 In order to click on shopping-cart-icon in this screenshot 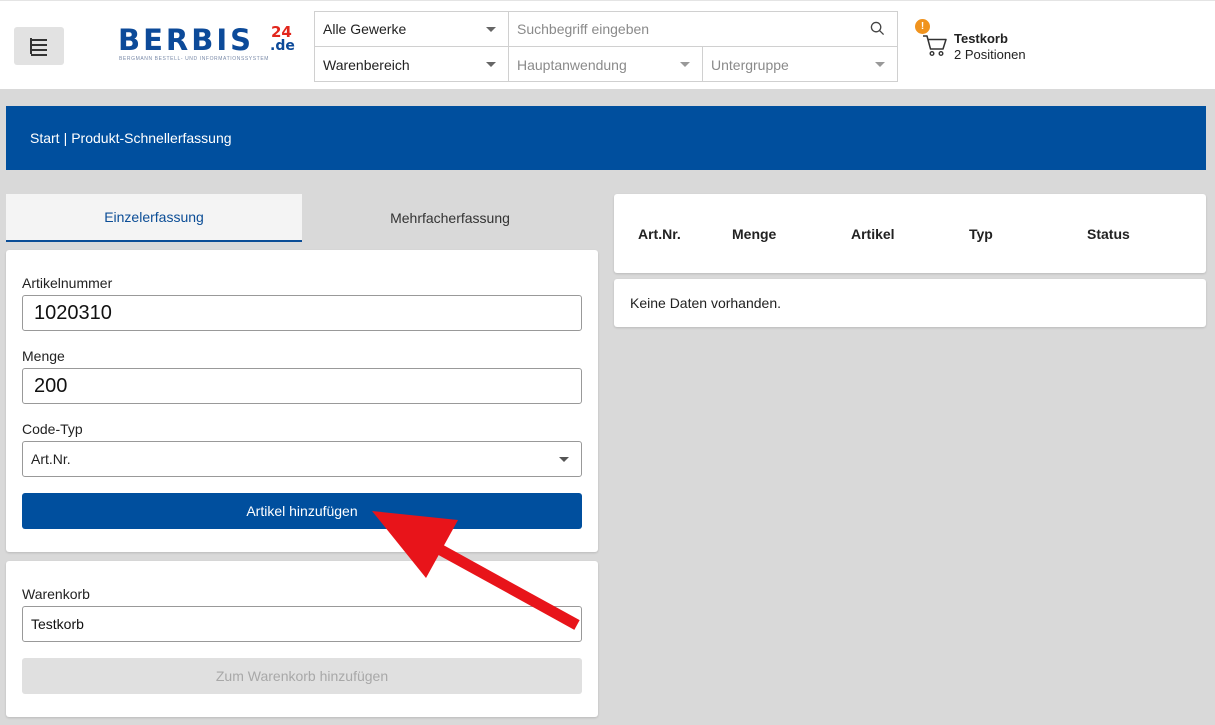, I will do `click(935, 46)`.